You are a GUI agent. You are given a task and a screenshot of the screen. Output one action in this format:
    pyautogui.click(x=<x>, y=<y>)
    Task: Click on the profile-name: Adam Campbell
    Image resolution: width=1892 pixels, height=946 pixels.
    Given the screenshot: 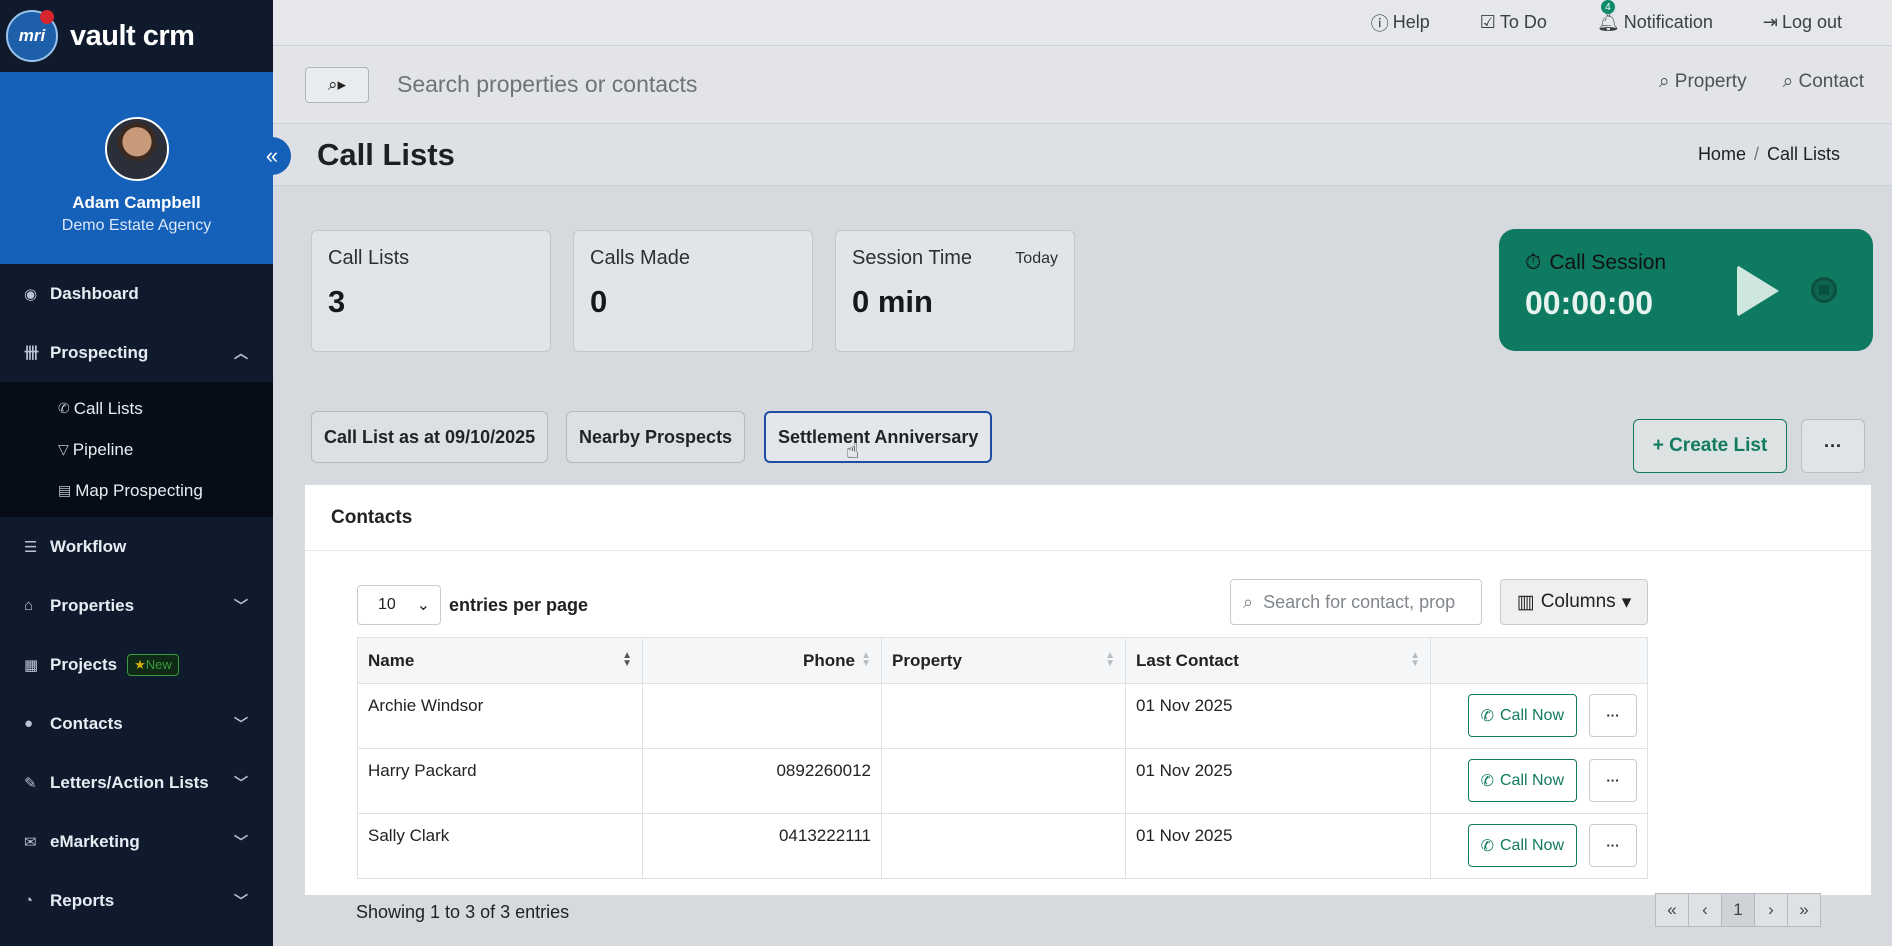 What is the action you would take?
    pyautogui.click(x=136, y=202)
    